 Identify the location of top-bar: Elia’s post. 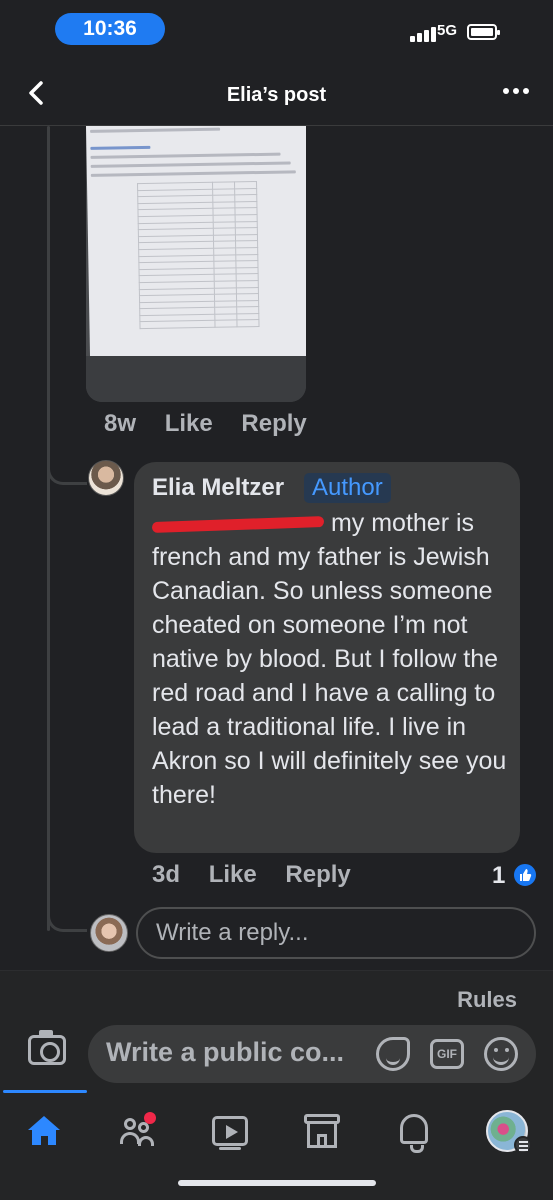
(276, 94).